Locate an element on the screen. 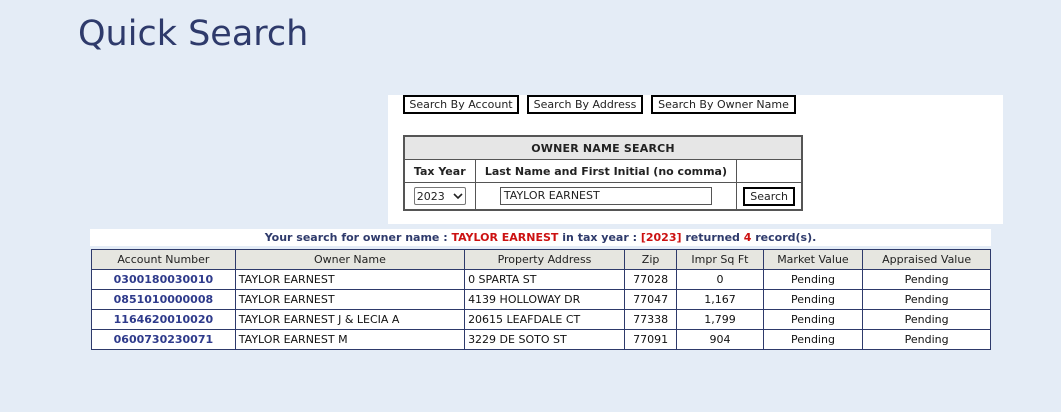 Image resolution: width=1061 pixels, height=412 pixels. tax-year-select: 2023 is located at coordinates (439, 196).